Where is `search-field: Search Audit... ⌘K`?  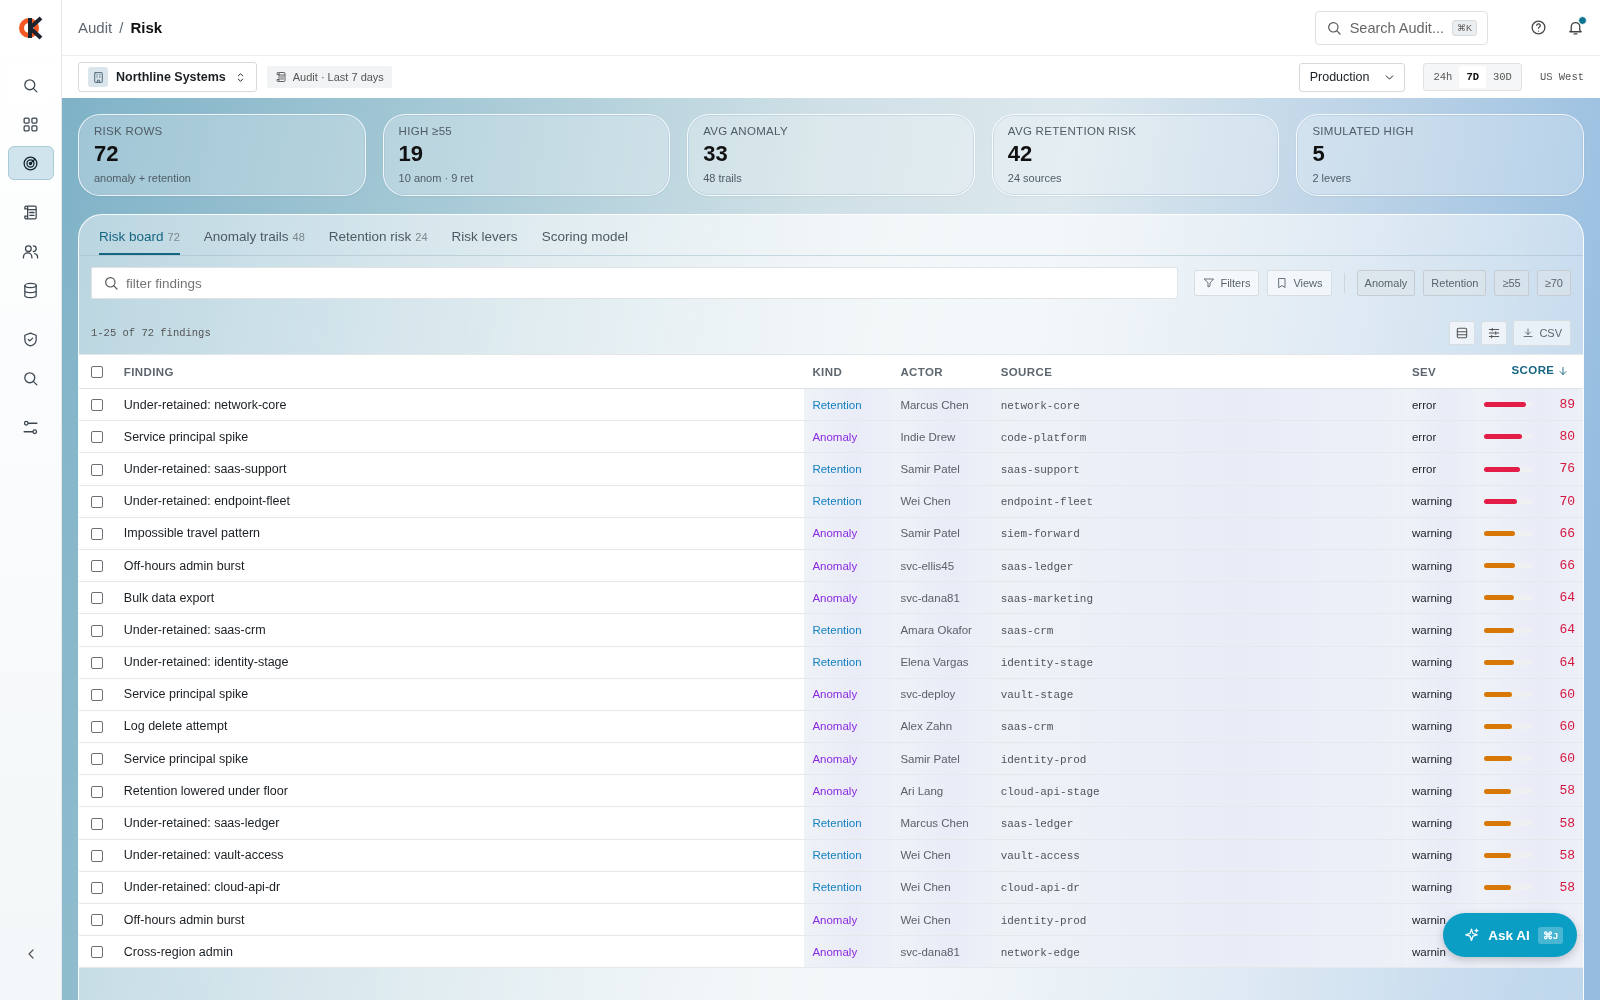 search-field: Search Audit... ⌘K is located at coordinates (1401, 27).